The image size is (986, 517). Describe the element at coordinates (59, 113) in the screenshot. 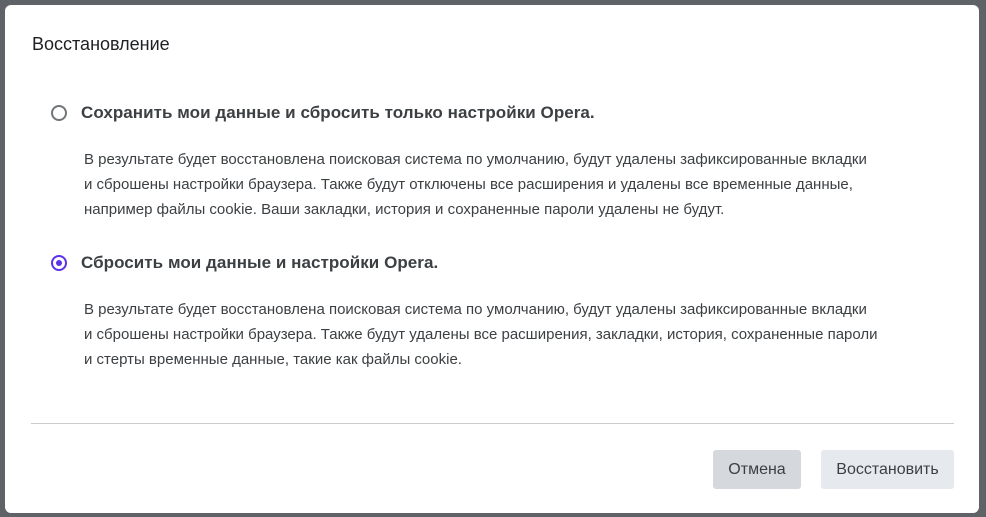

I see `radio-keep-data` at that location.